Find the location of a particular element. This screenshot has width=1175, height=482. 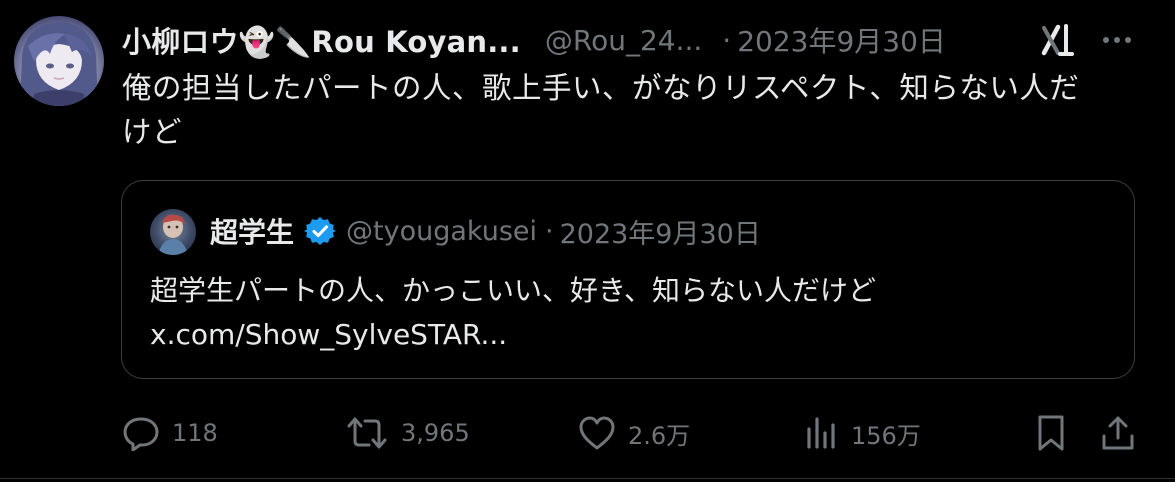

views-button: 156万 is located at coordinates (863, 433).